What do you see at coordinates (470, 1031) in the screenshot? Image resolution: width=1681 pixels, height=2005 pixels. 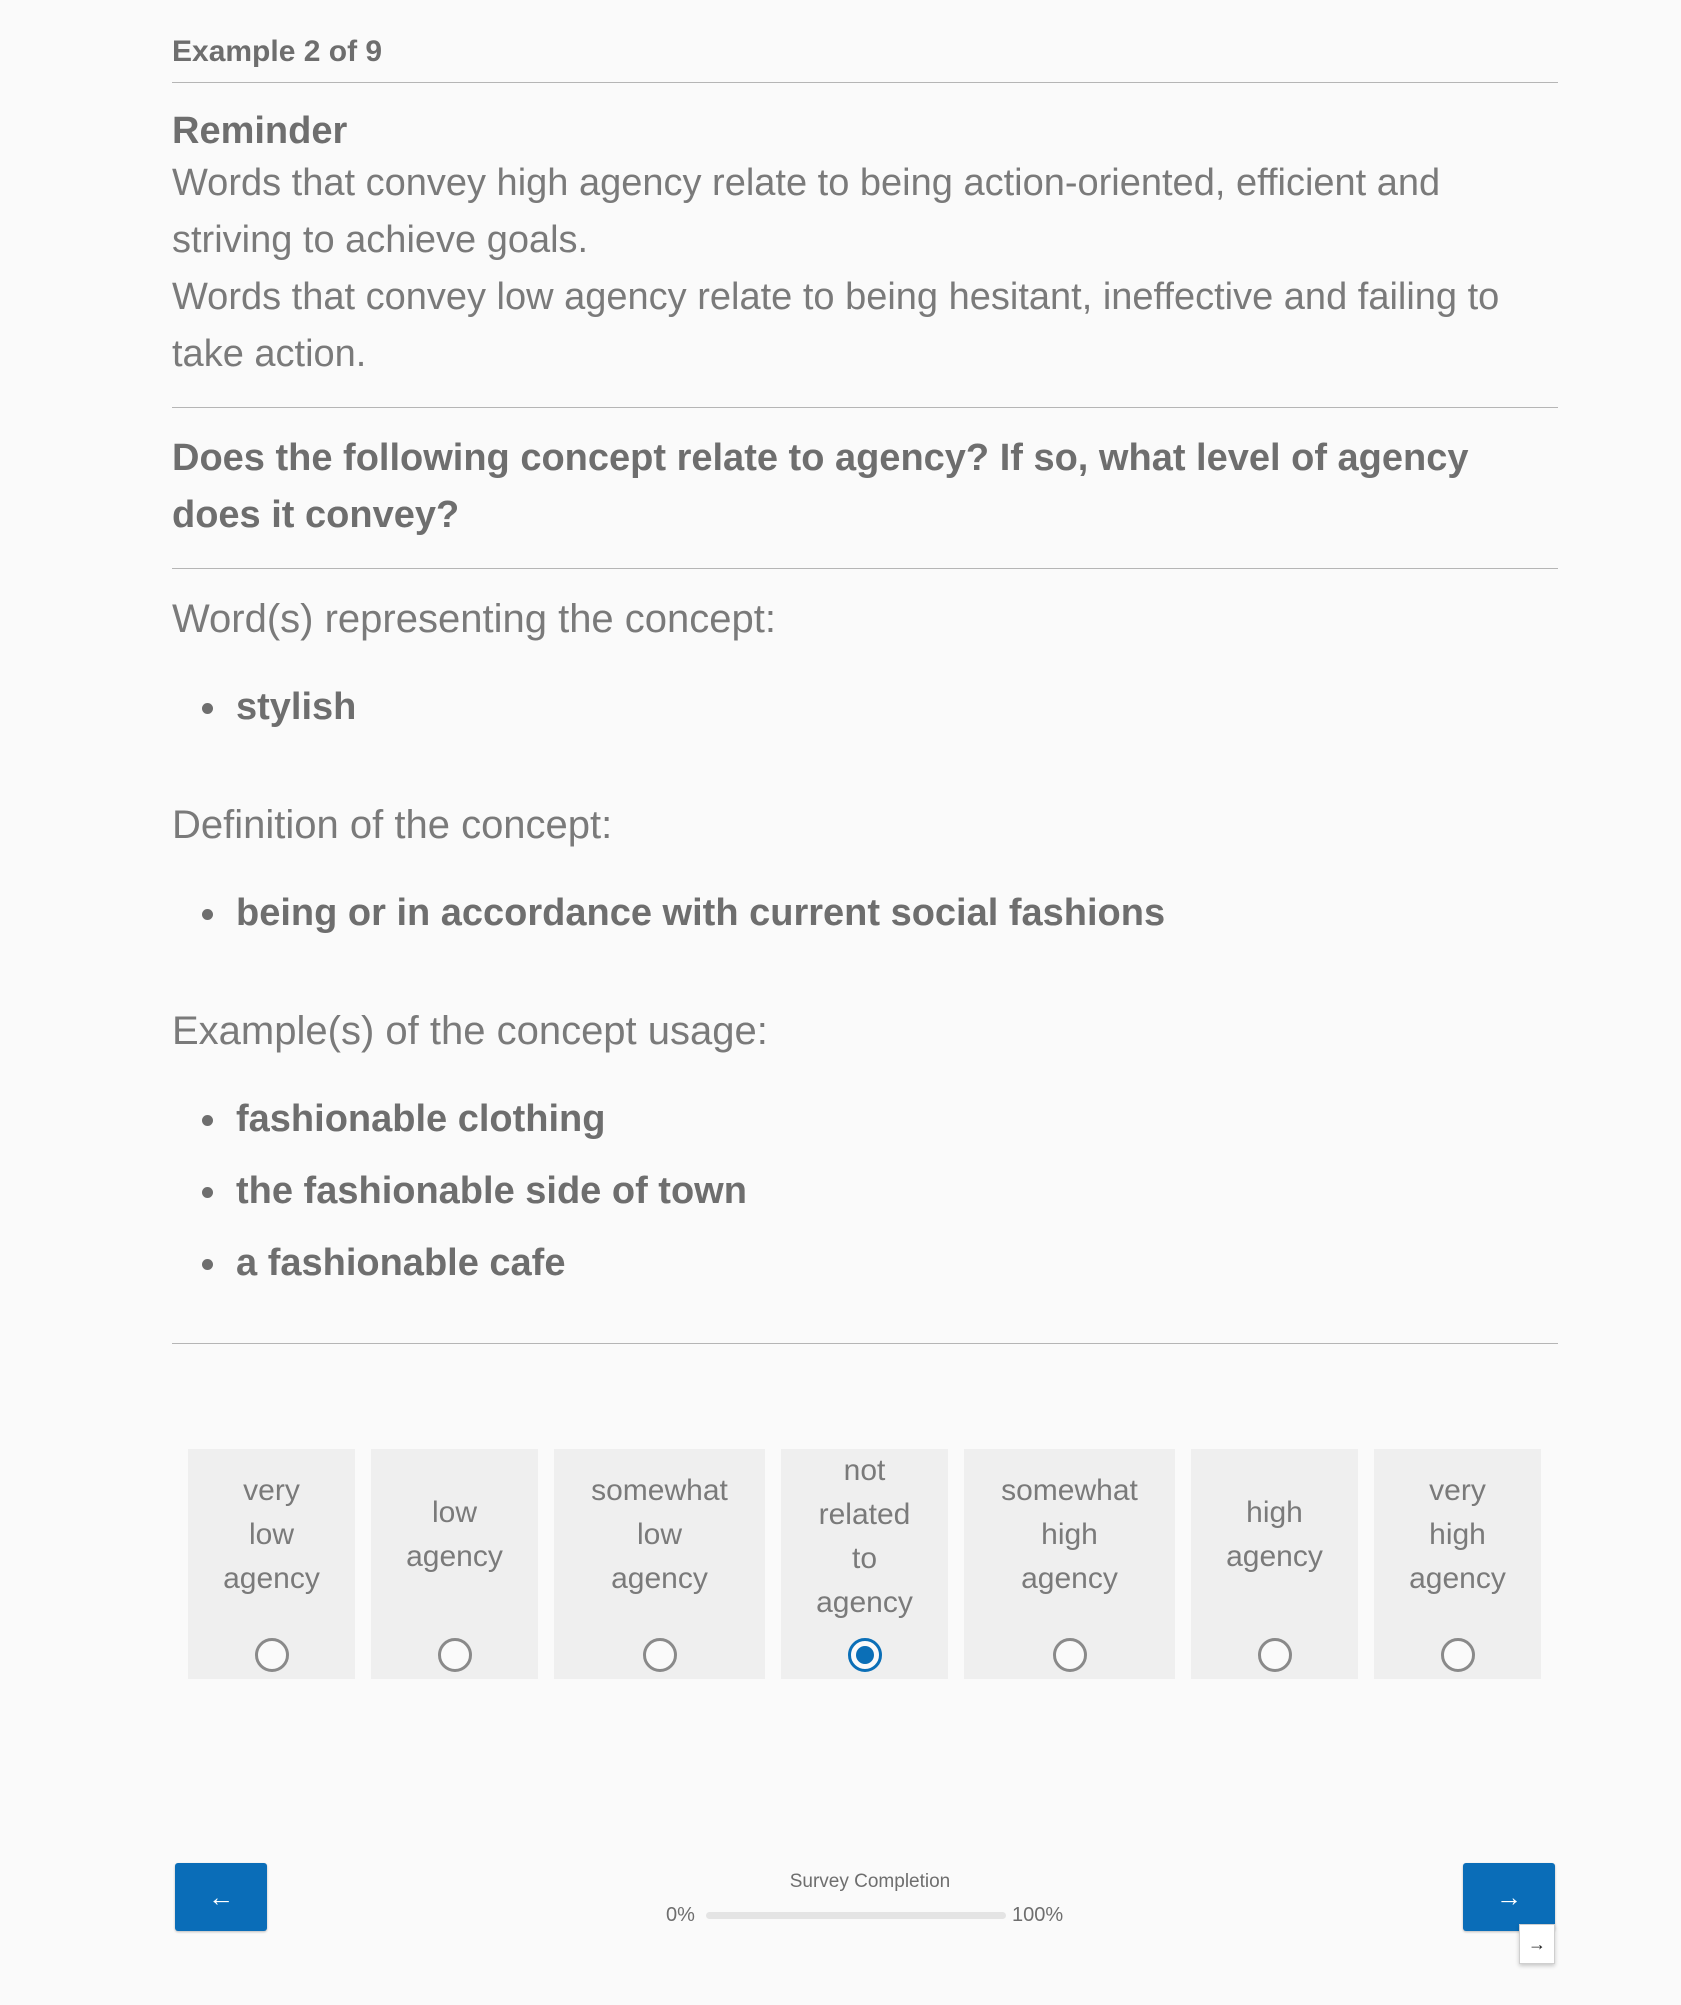 I see `examples-label: Example(s) of the concept usage:` at bounding box center [470, 1031].